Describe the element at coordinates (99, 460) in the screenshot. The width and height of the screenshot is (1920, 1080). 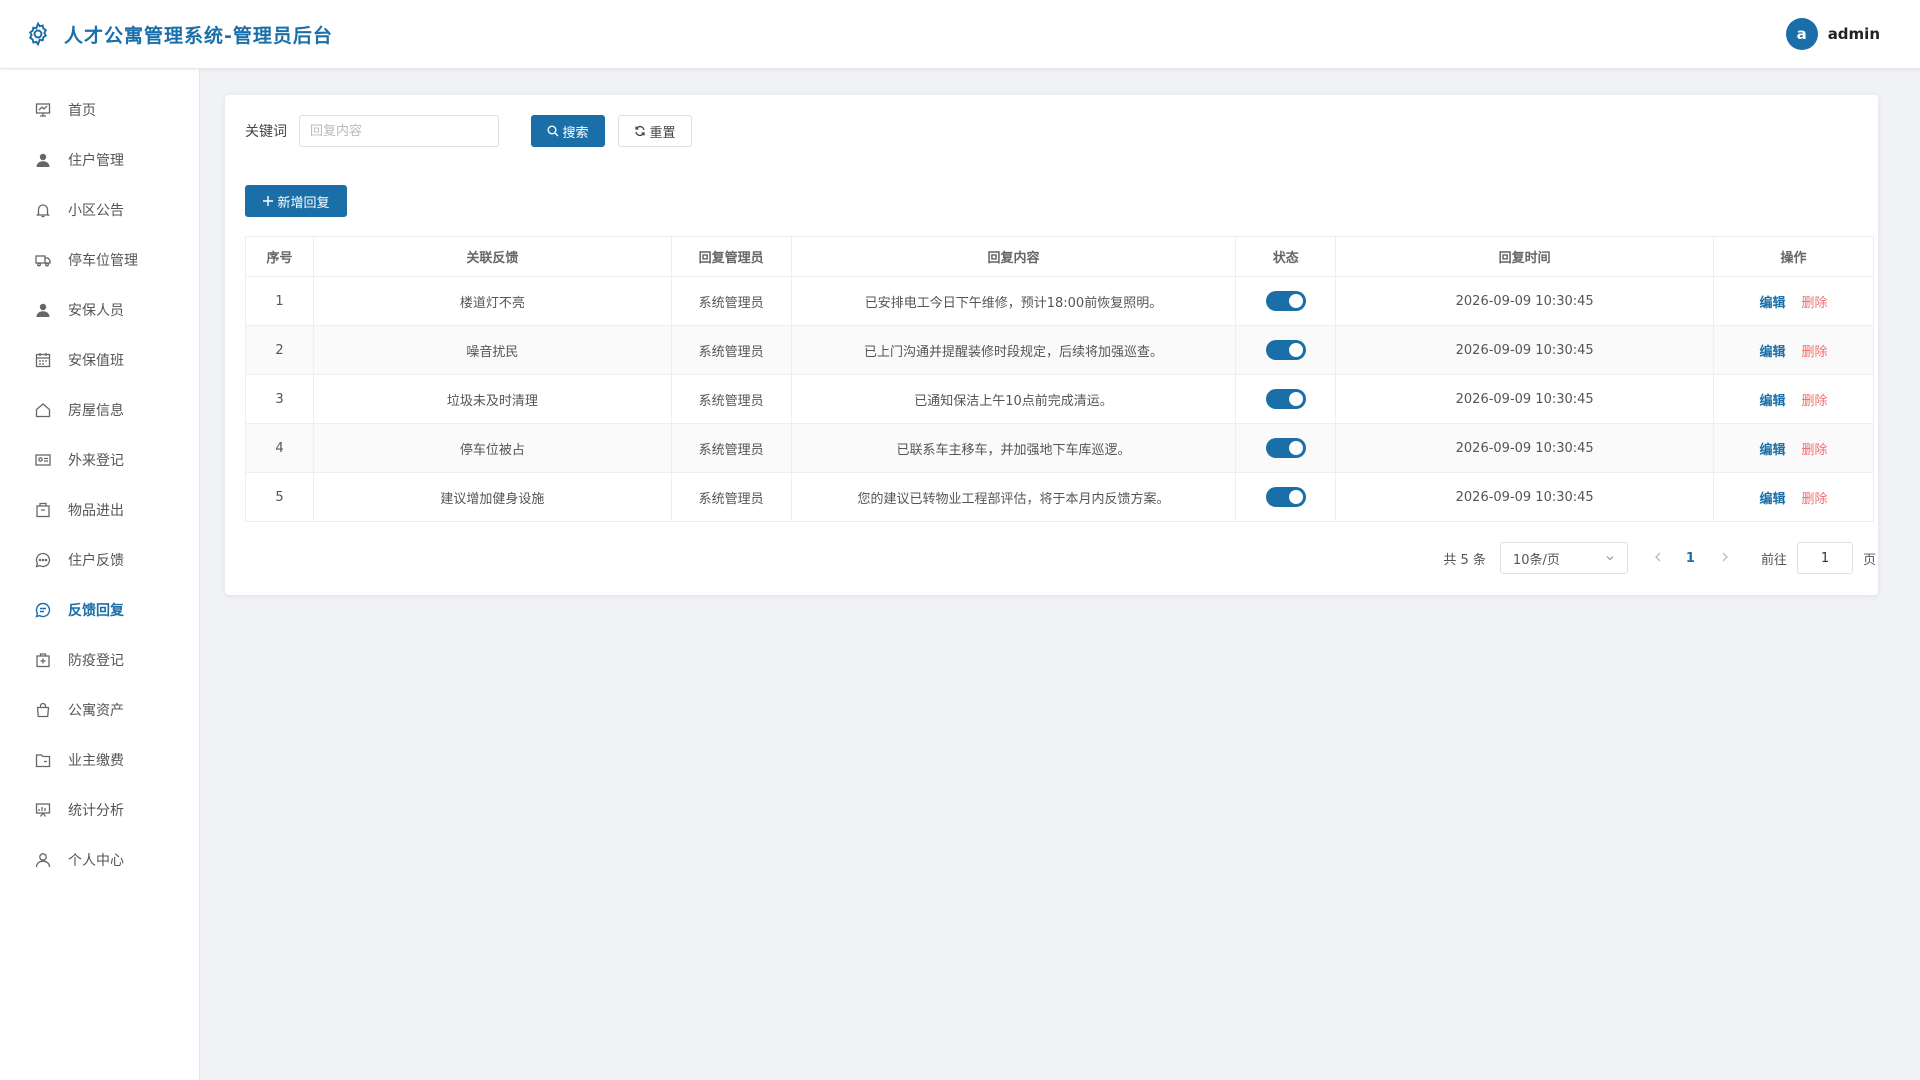
I see `sidebar-item-visitors: 外来登记` at that location.